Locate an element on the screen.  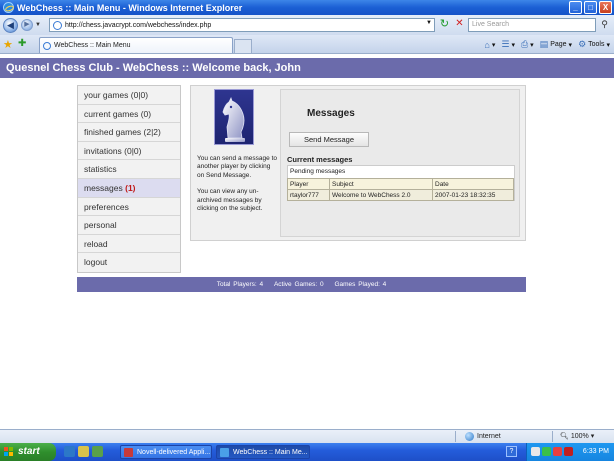
unread-count-badge: (1) is located at coordinates (130, 187).